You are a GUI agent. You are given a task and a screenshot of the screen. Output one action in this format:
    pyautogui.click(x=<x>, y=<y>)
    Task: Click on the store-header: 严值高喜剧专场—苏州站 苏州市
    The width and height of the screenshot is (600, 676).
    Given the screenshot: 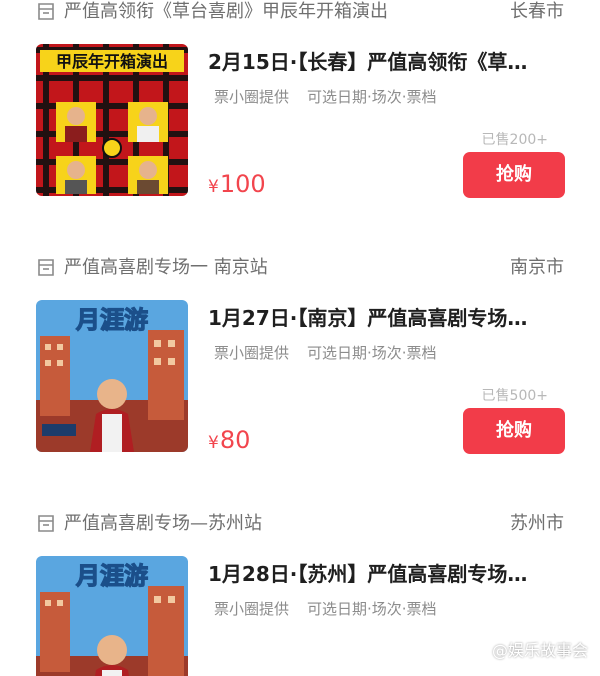 What is the action you would take?
    pyautogui.click(x=300, y=524)
    